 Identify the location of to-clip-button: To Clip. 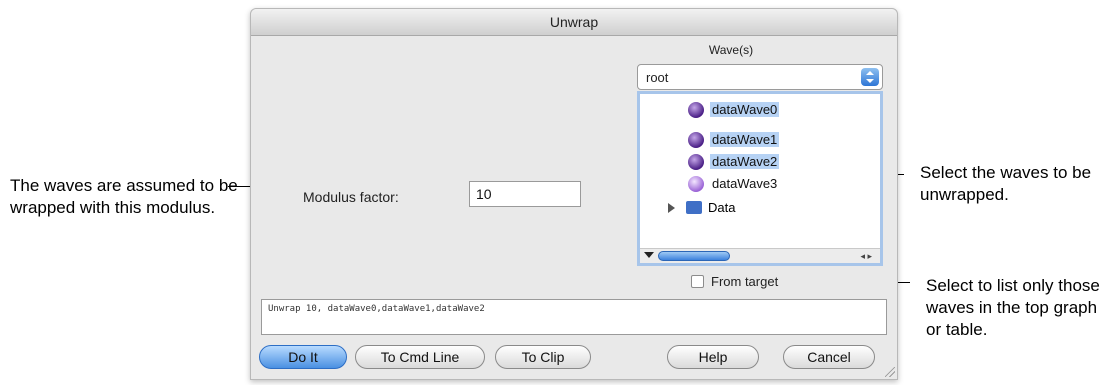
(543, 357).